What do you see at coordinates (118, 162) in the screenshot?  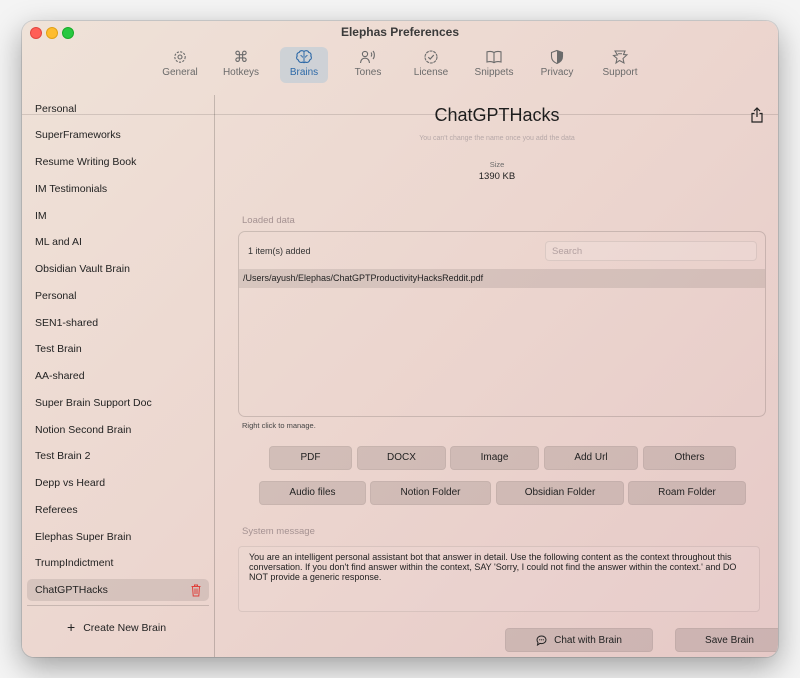 I see `sidebar-item-resume-writing-book: Resume Writing Book` at bounding box center [118, 162].